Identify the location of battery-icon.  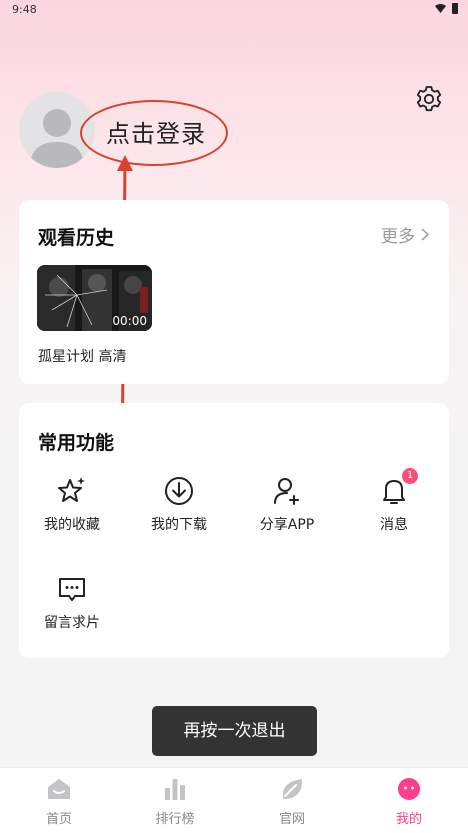
(455, 8).